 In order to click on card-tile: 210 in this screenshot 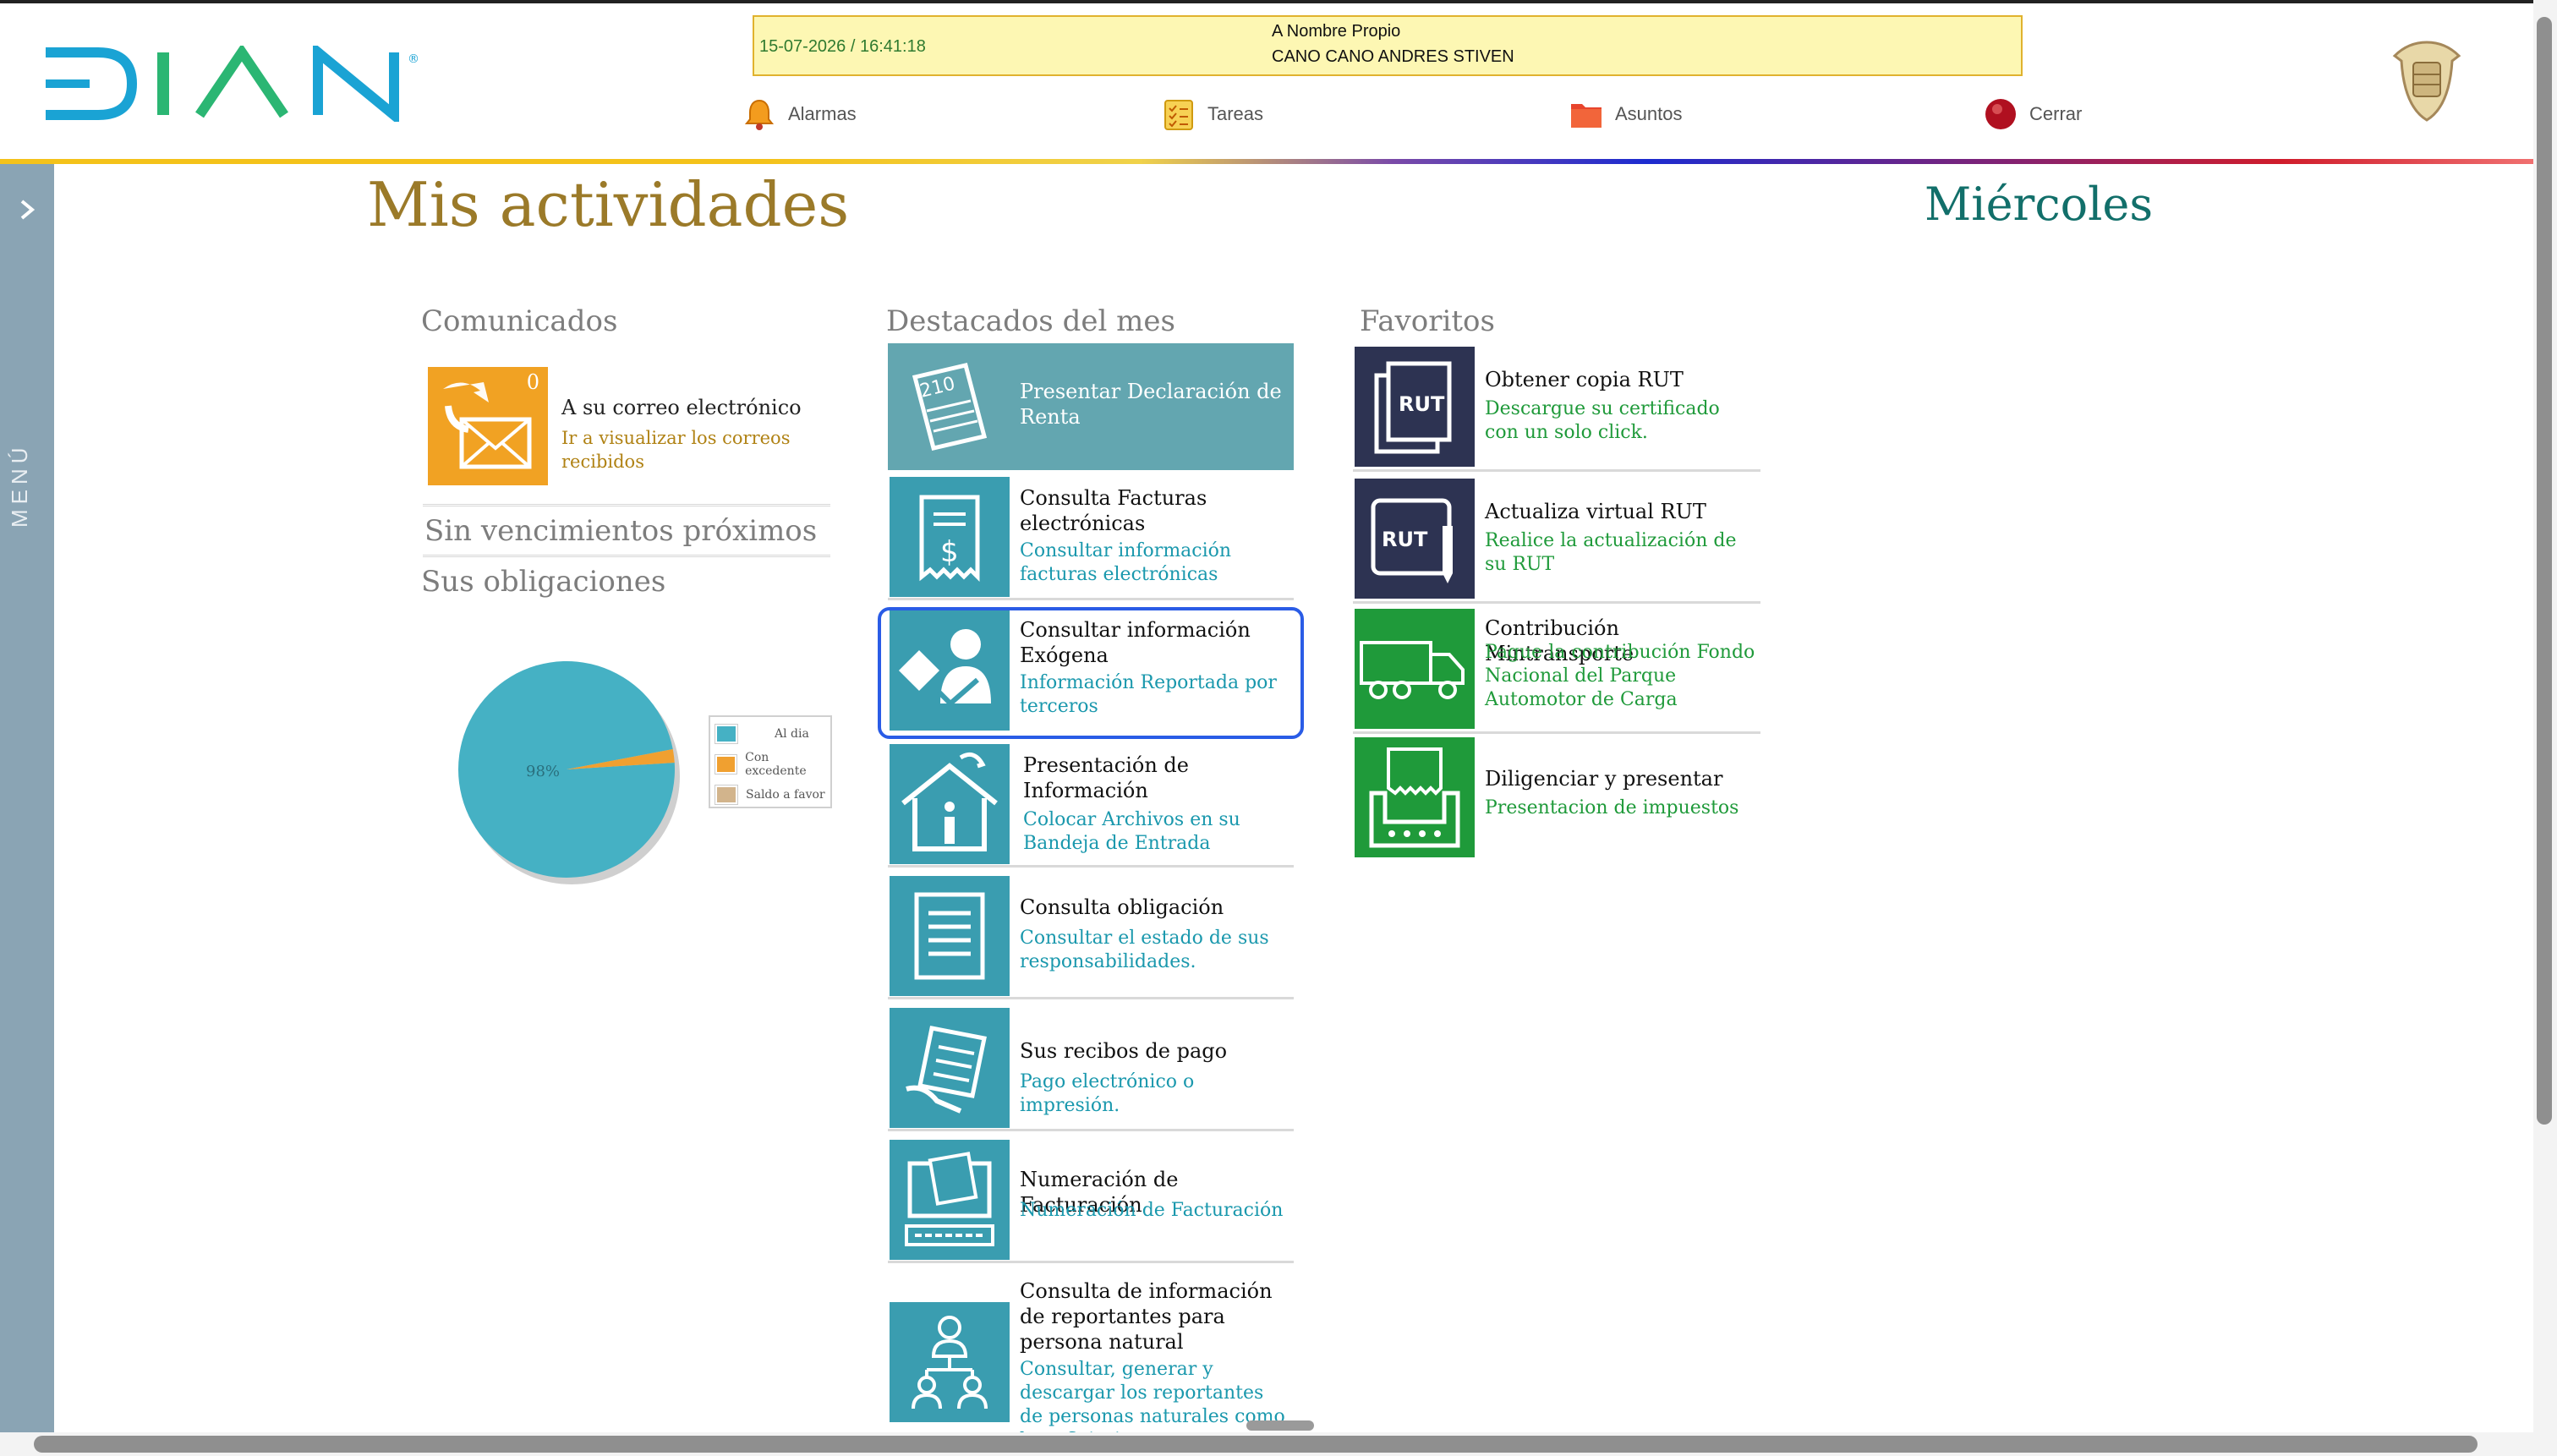, I will do `click(950, 403)`.